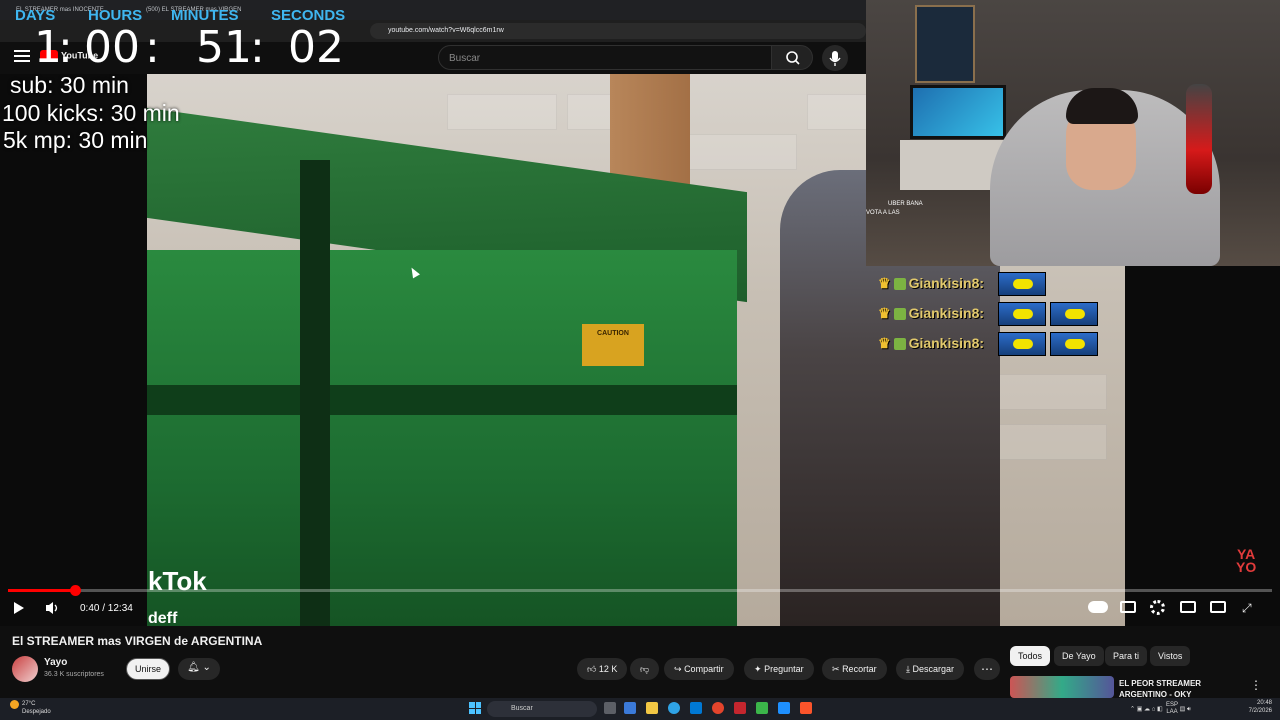  What do you see at coordinates (696, 708) in the screenshot?
I see `store-icon` at bounding box center [696, 708].